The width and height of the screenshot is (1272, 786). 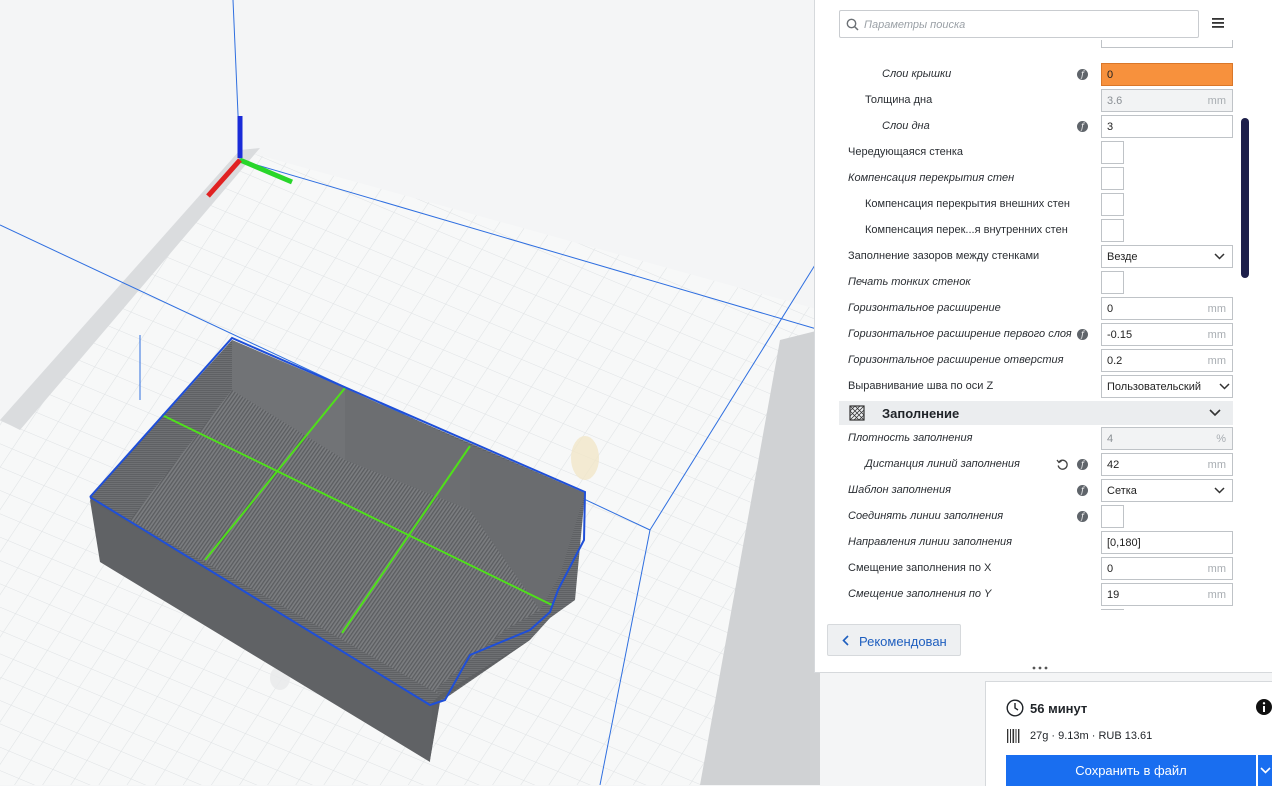 I want to click on recommended-label: Рекомендован, so click(x=903, y=641).